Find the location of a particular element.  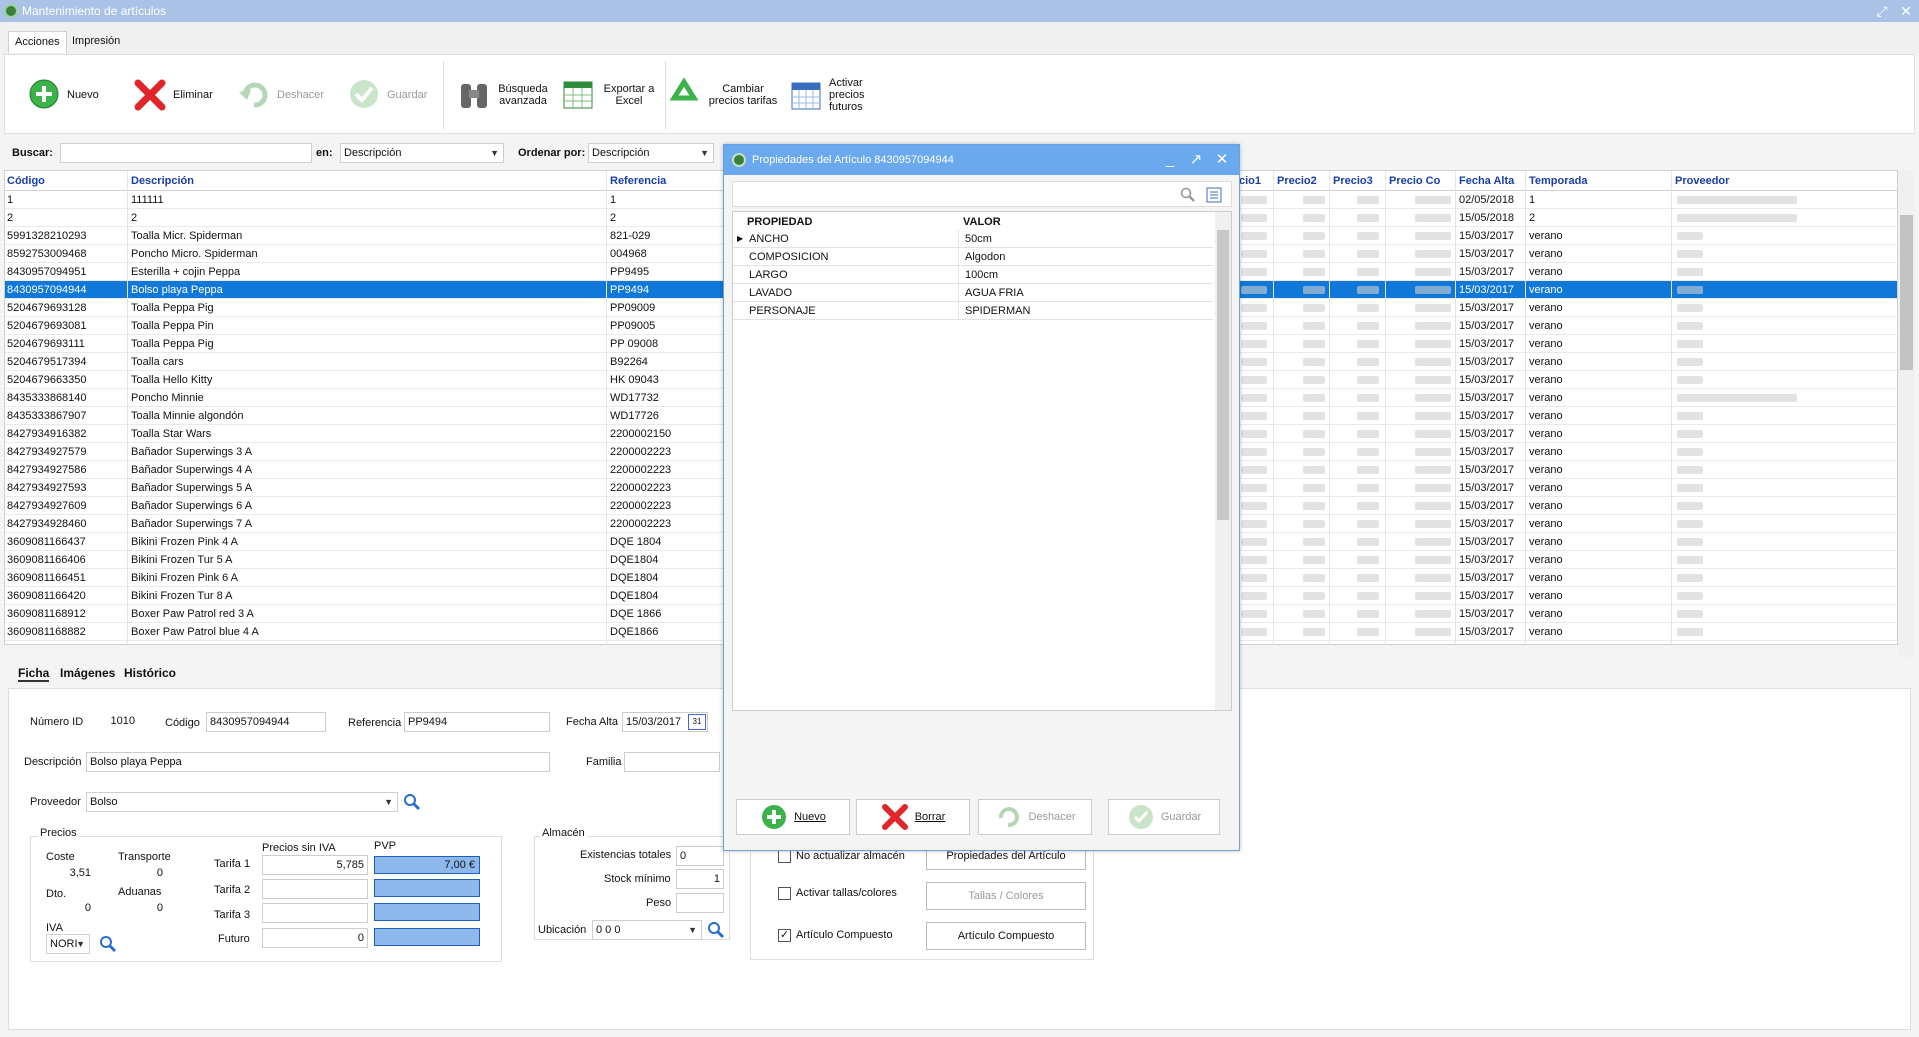

col-precio2: Precio2 is located at coordinates (1296, 181).